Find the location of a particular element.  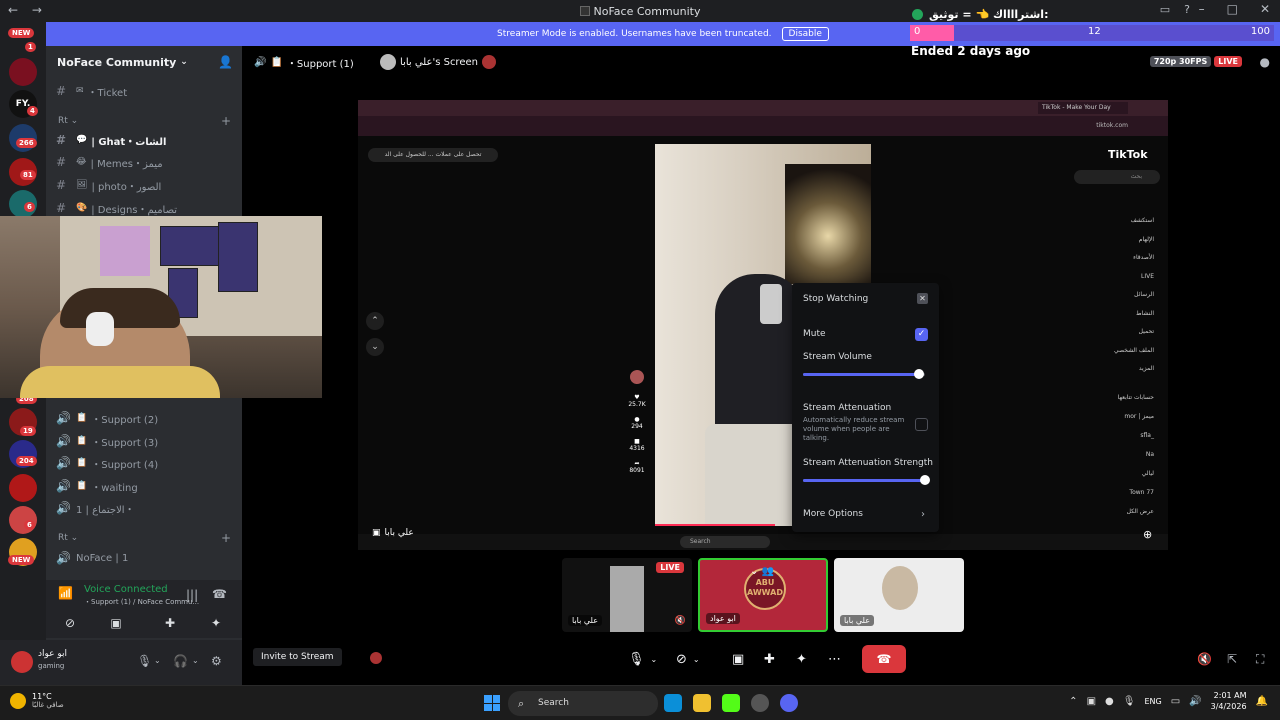

weather-widget: 11°C صافي غالبًا is located at coordinates (37, 700).